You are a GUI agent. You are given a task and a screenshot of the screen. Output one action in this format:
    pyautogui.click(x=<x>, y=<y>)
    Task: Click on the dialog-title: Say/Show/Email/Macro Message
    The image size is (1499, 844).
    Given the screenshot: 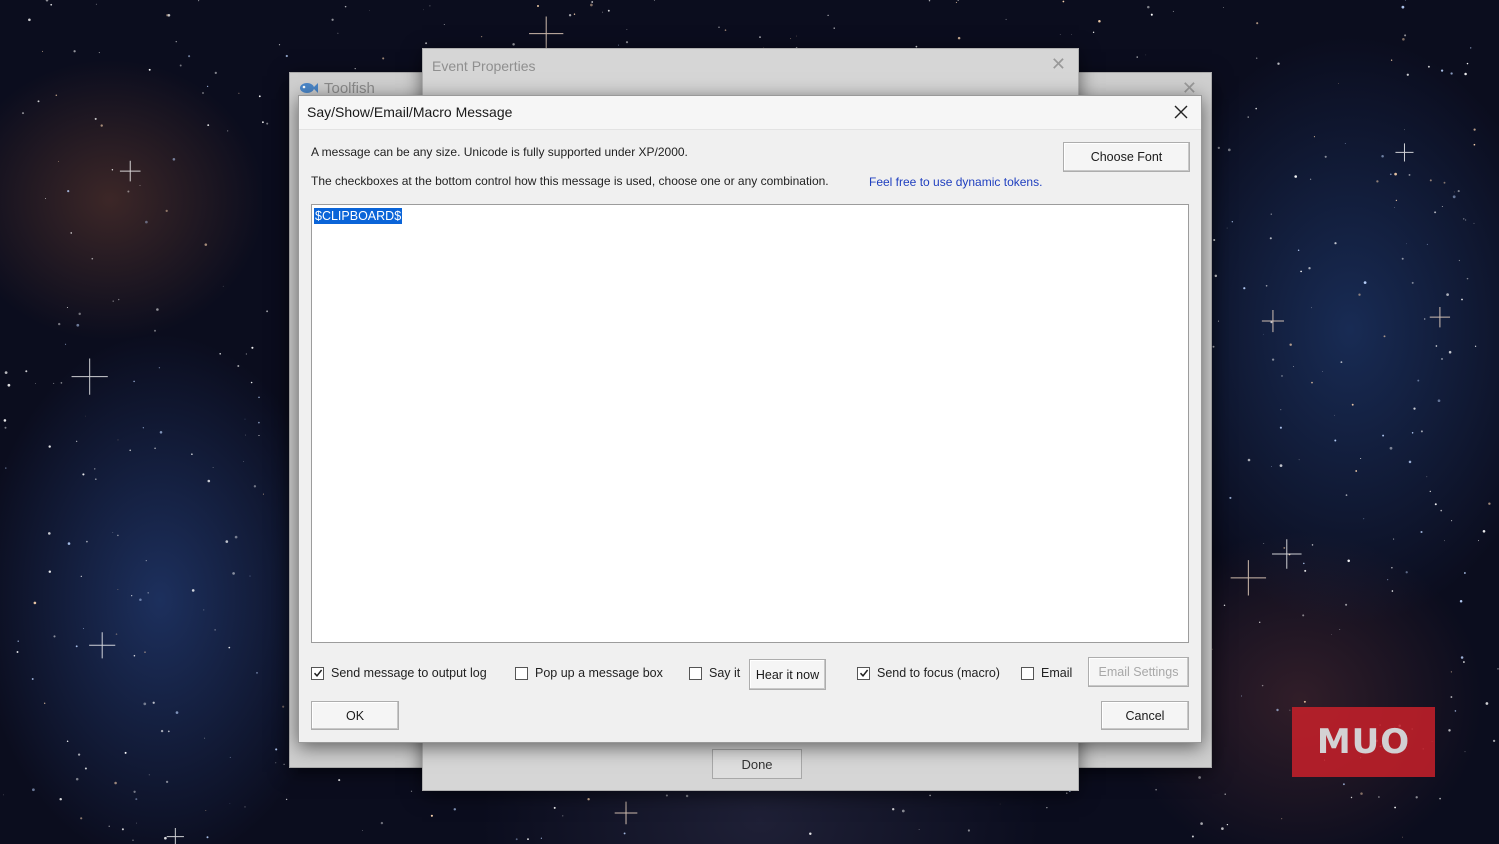 What is the action you would take?
    pyautogui.click(x=410, y=112)
    